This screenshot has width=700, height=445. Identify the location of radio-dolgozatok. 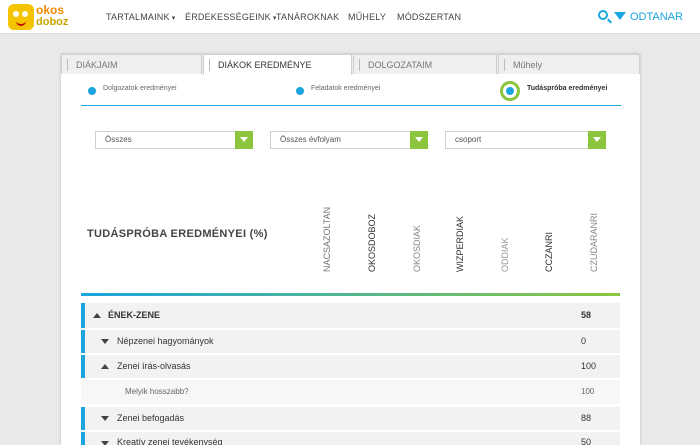
(92, 91).